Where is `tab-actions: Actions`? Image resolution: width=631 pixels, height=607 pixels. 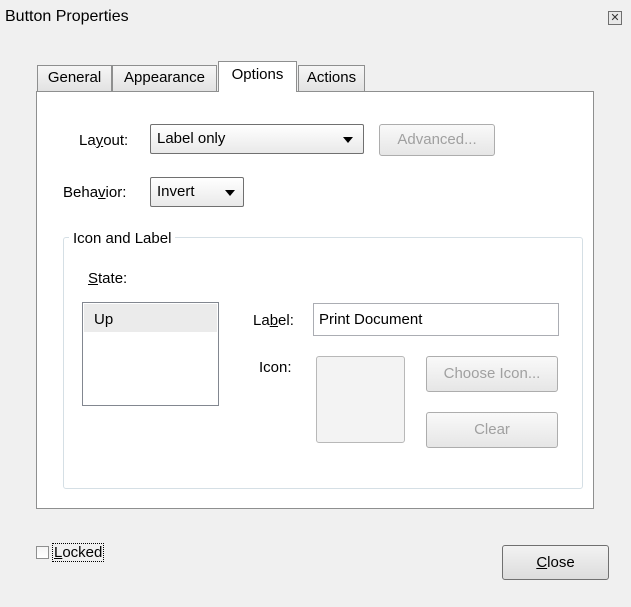 tab-actions: Actions is located at coordinates (331, 78).